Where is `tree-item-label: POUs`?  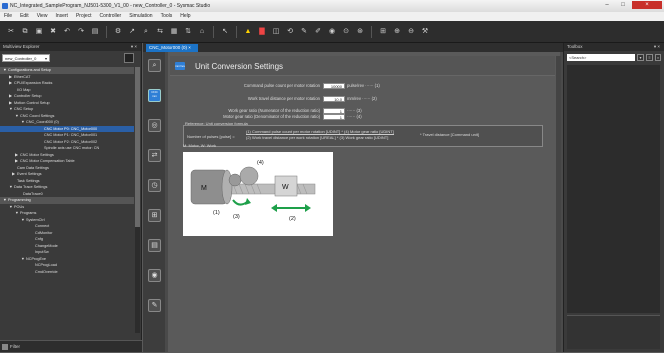
tree-item-label: POUs is located at coordinates (19, 206).